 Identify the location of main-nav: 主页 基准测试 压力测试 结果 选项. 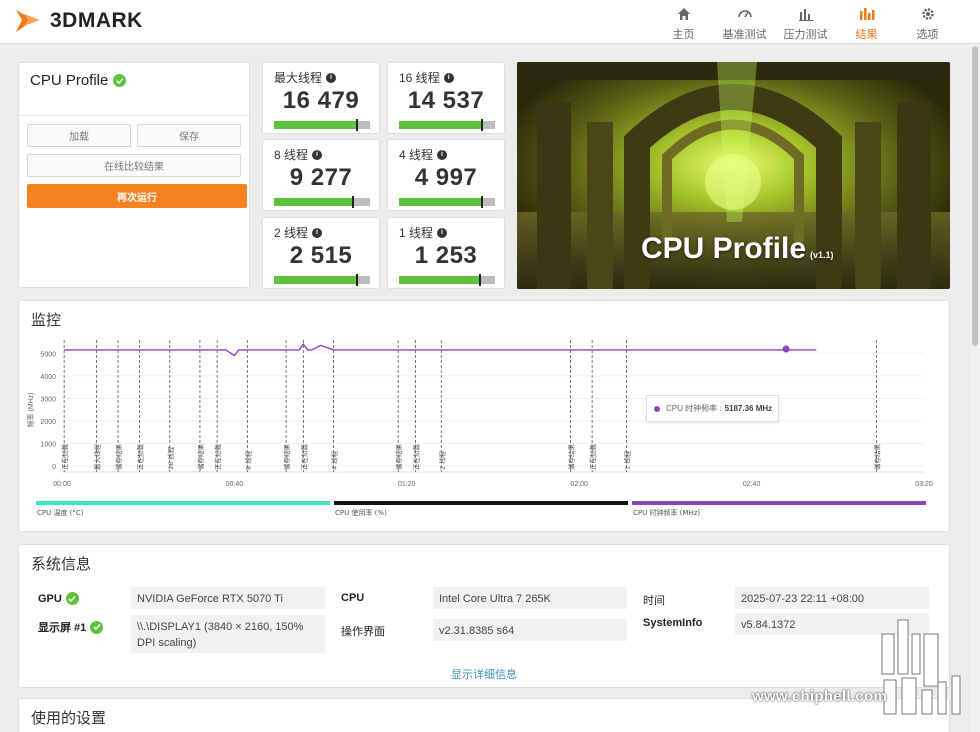
(805, 23).